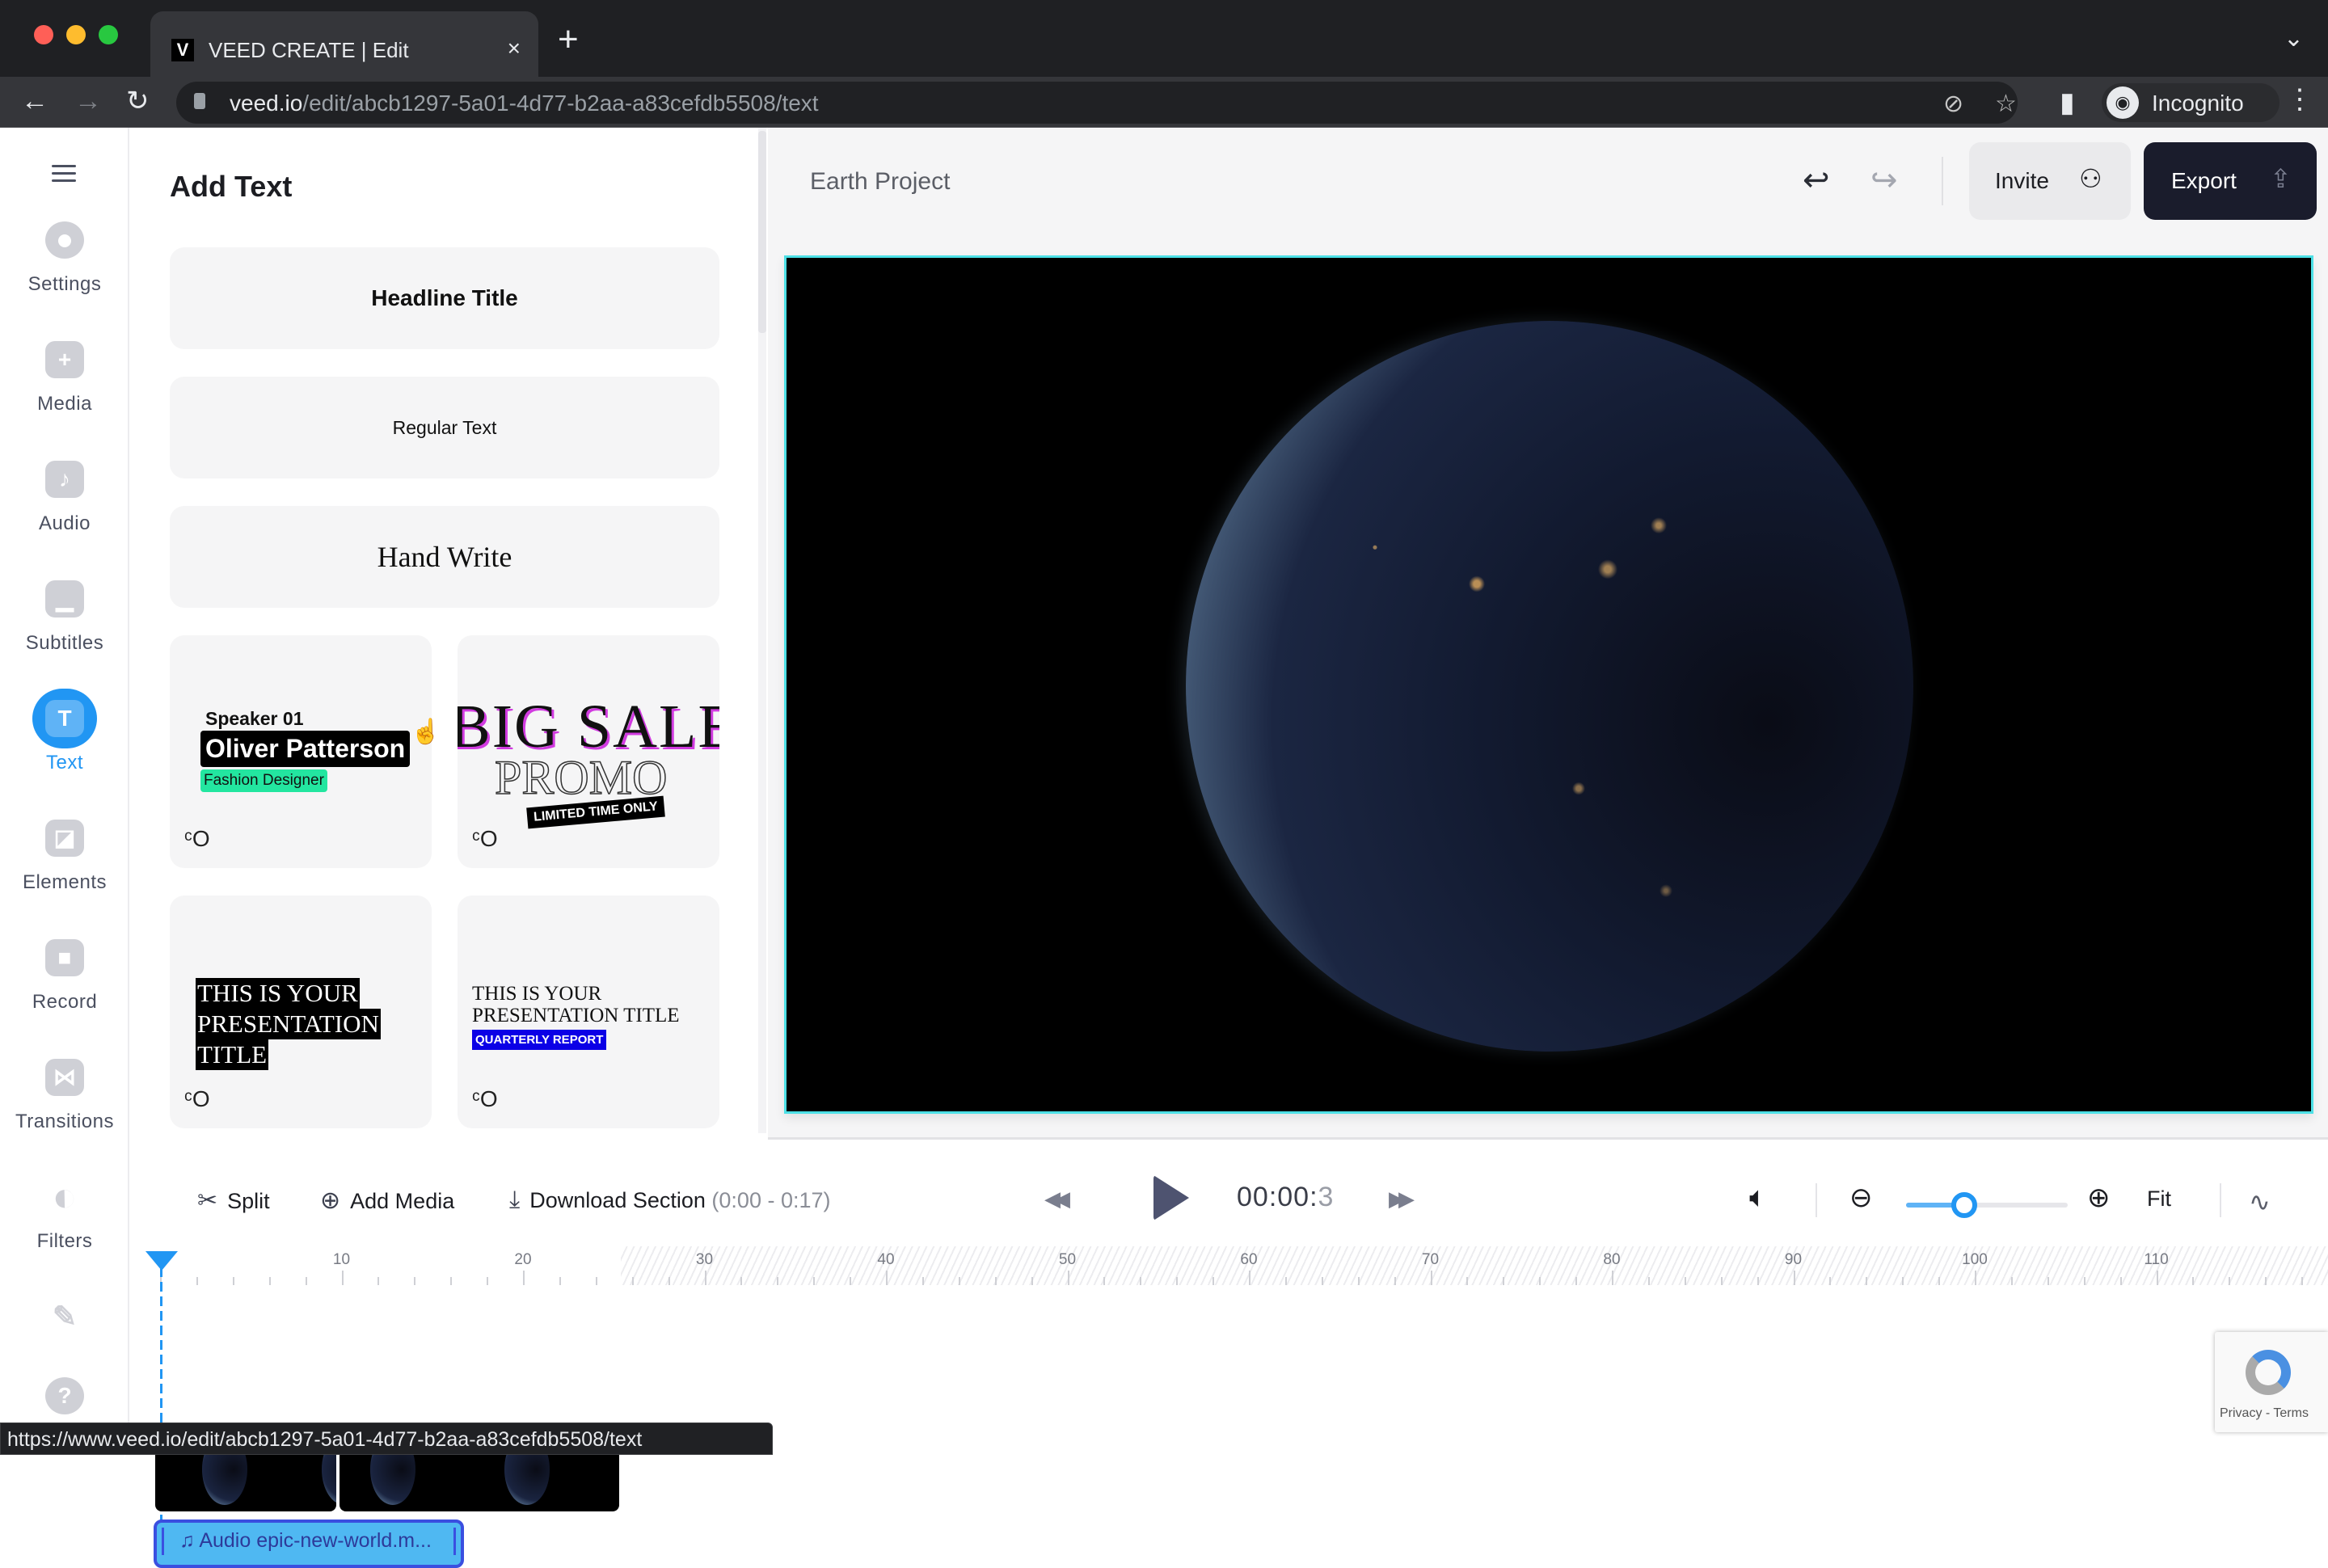 This screenshot has height=1568, width=2328. I want to click on new-tab-button: +, so click(568, 39).